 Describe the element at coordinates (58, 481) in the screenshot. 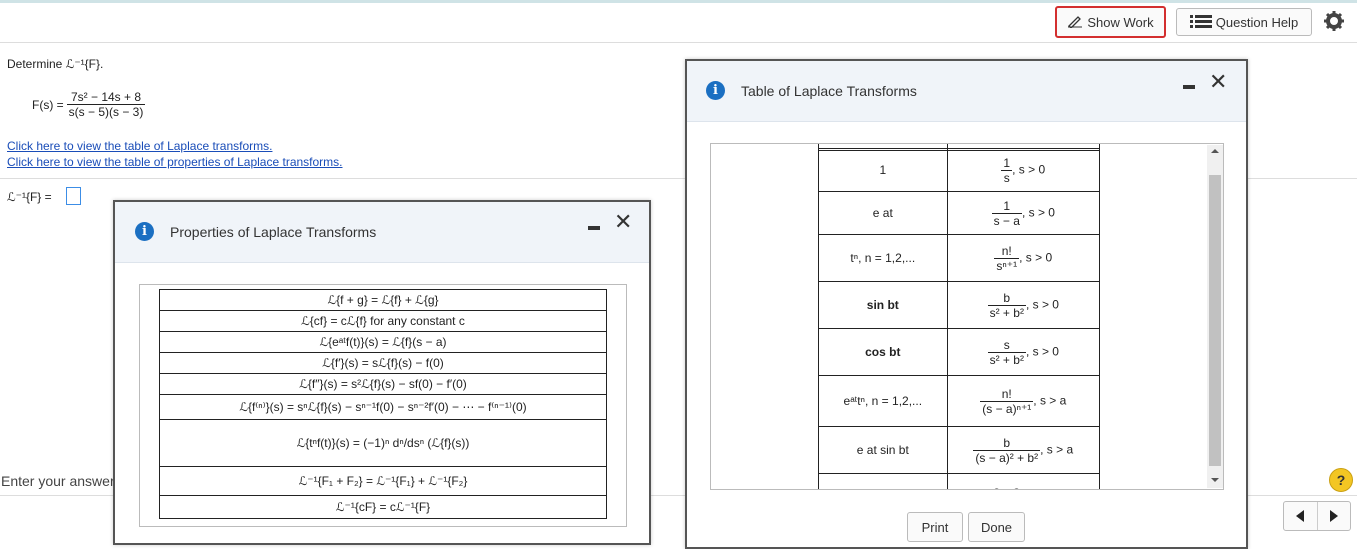

I see `enter-answer-text: Enter your answer` at that location.